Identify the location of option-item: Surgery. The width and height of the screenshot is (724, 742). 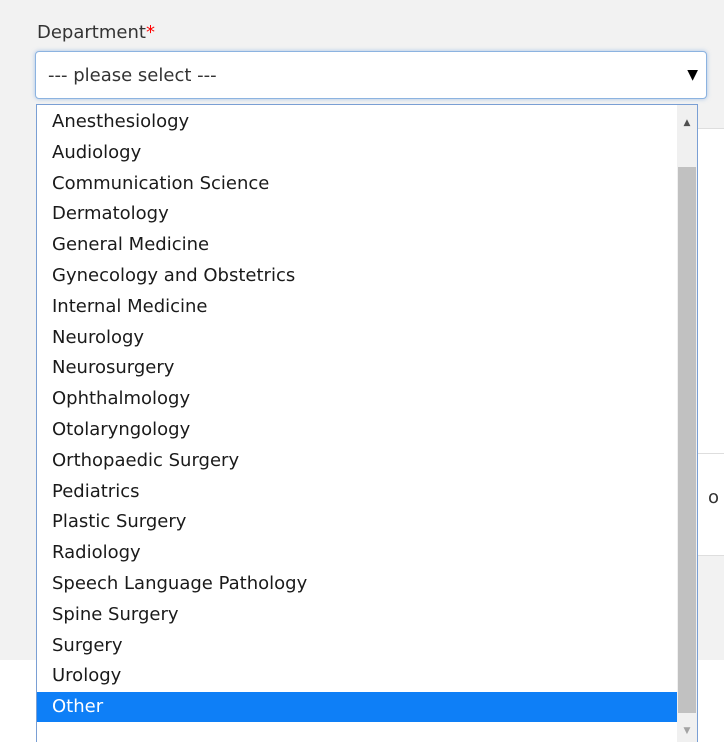
(357, 646).